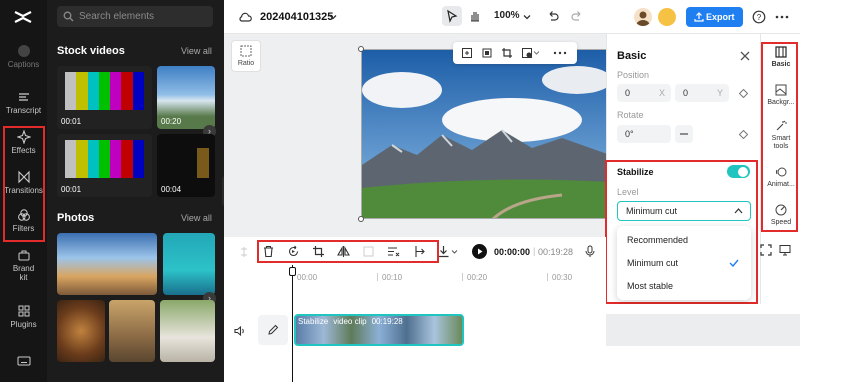  What do you see at coordinates (782, 17) in the screenshot?
I see `more-icon` at bounding box center [782, 17].